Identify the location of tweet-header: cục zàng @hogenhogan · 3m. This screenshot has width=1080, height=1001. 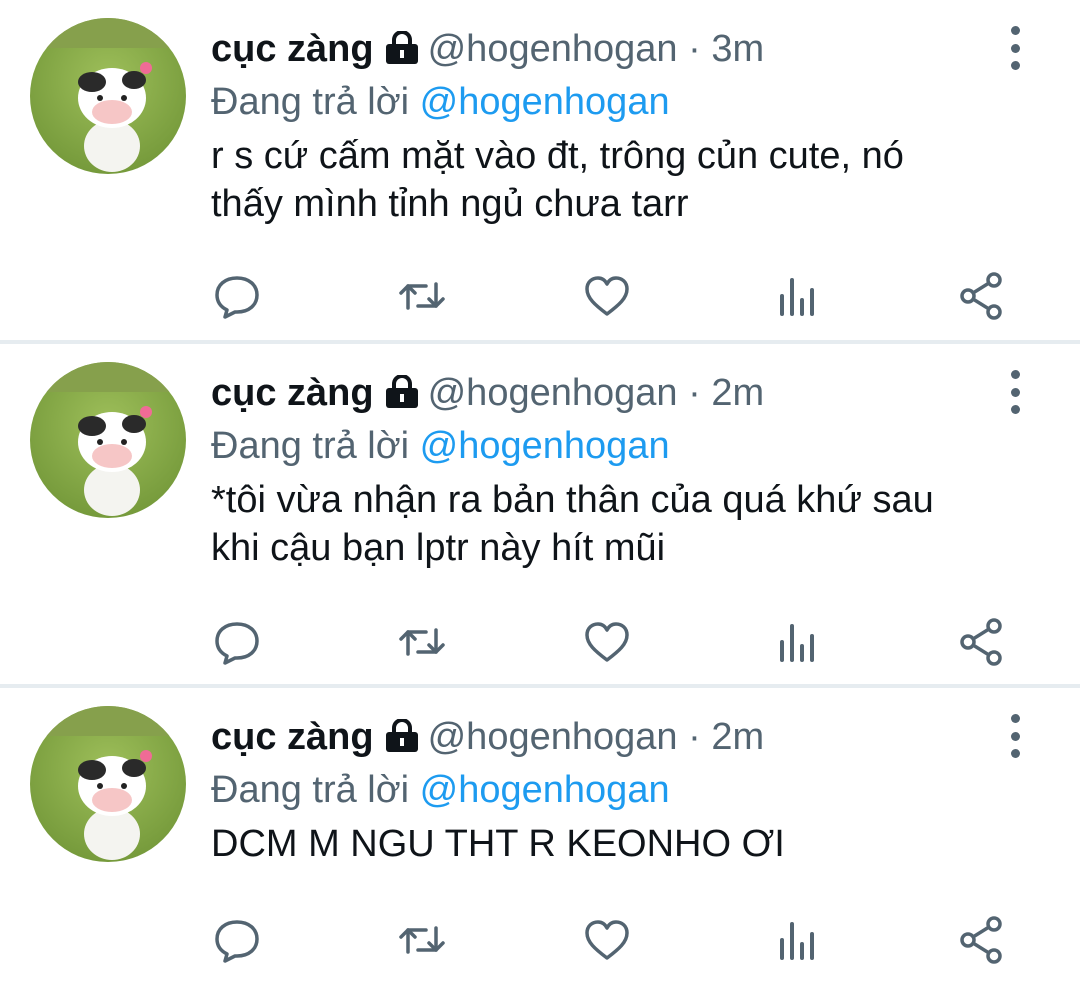
(615, 51).